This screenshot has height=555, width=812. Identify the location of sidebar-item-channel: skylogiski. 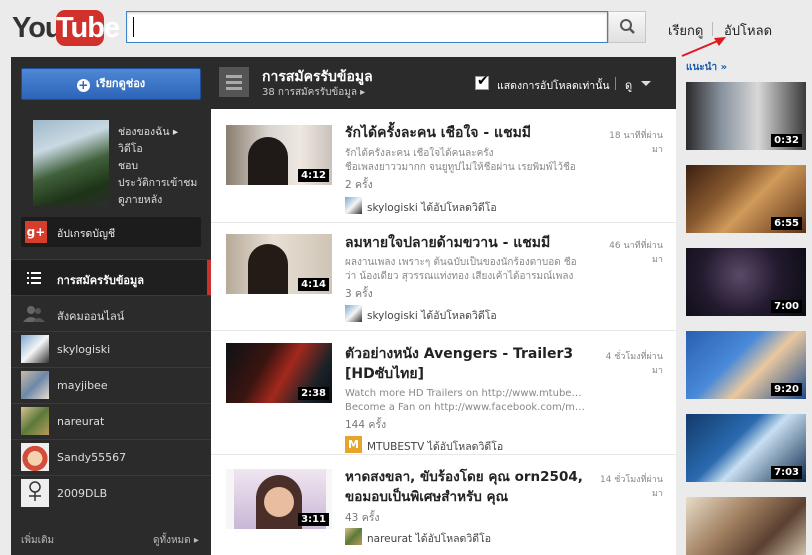
(111, 349).